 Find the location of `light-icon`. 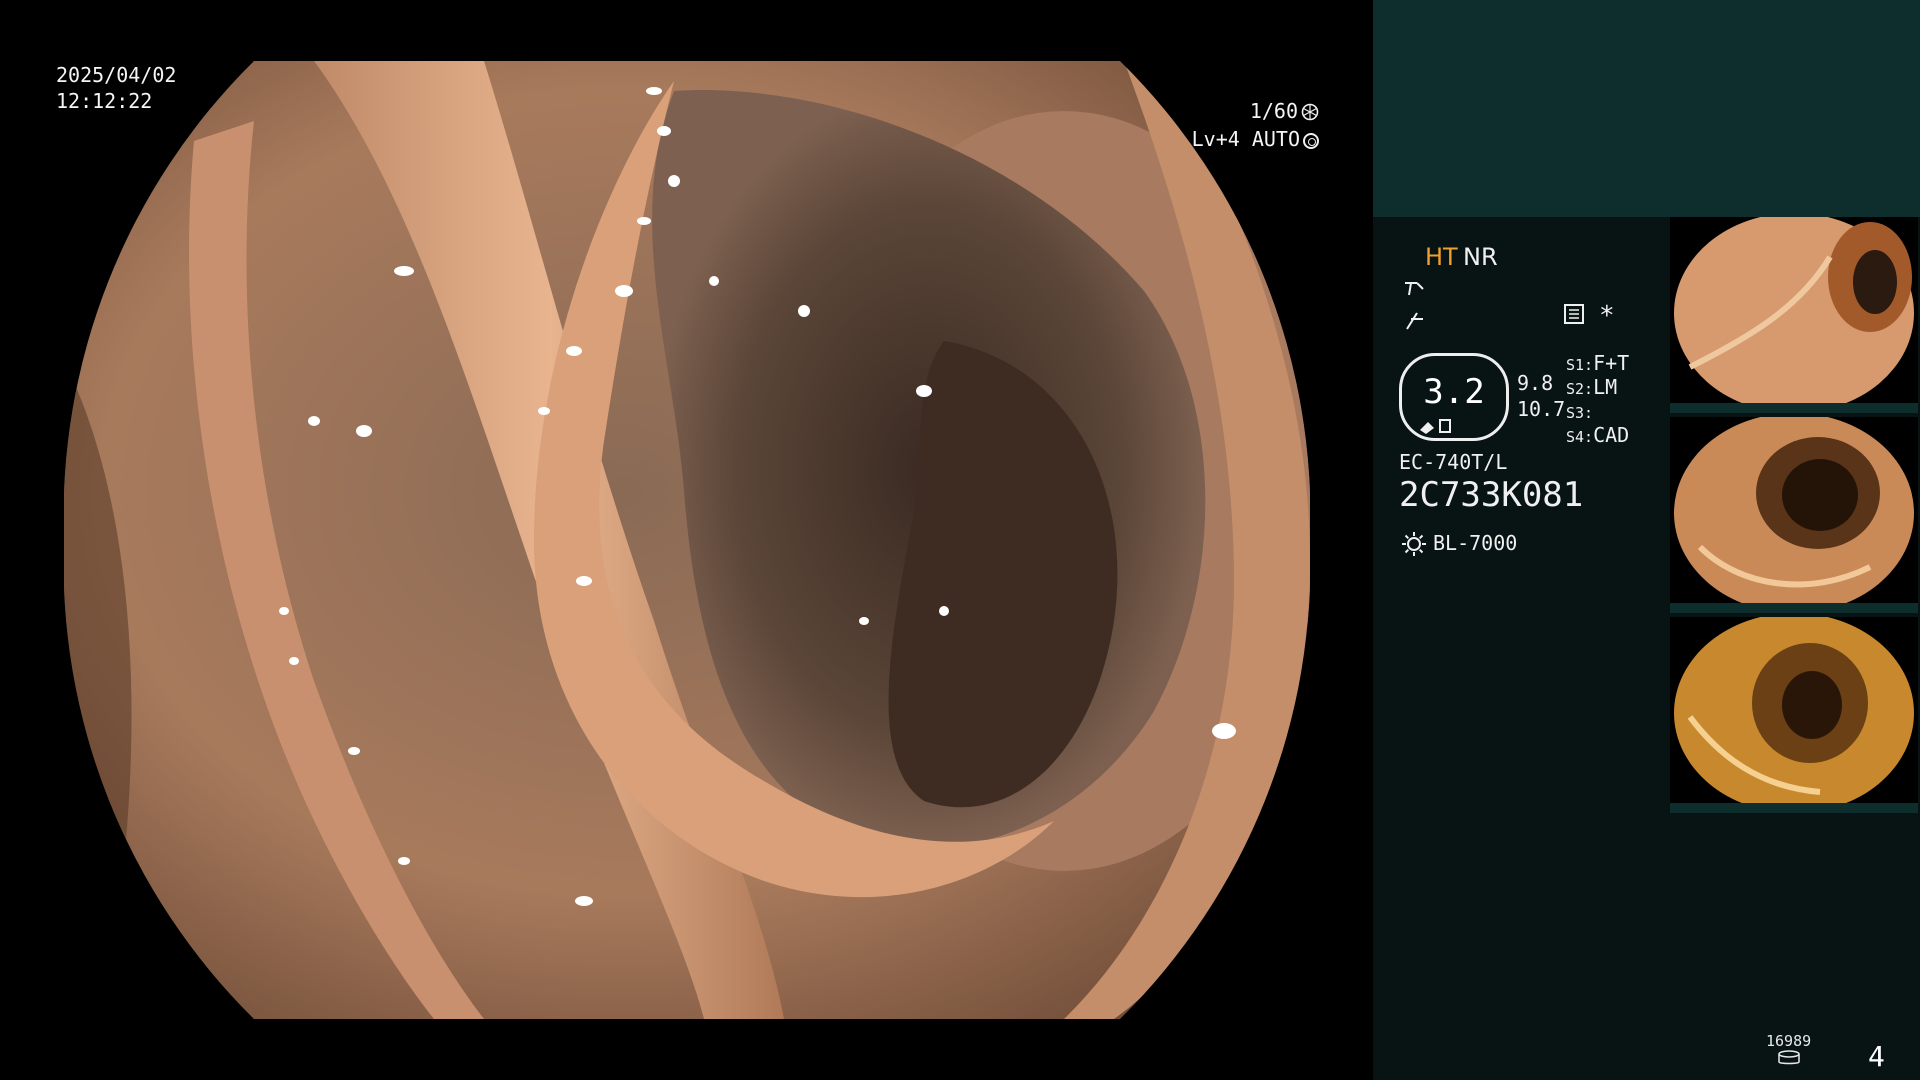

light-icon is located at coordinates (1414, 544).